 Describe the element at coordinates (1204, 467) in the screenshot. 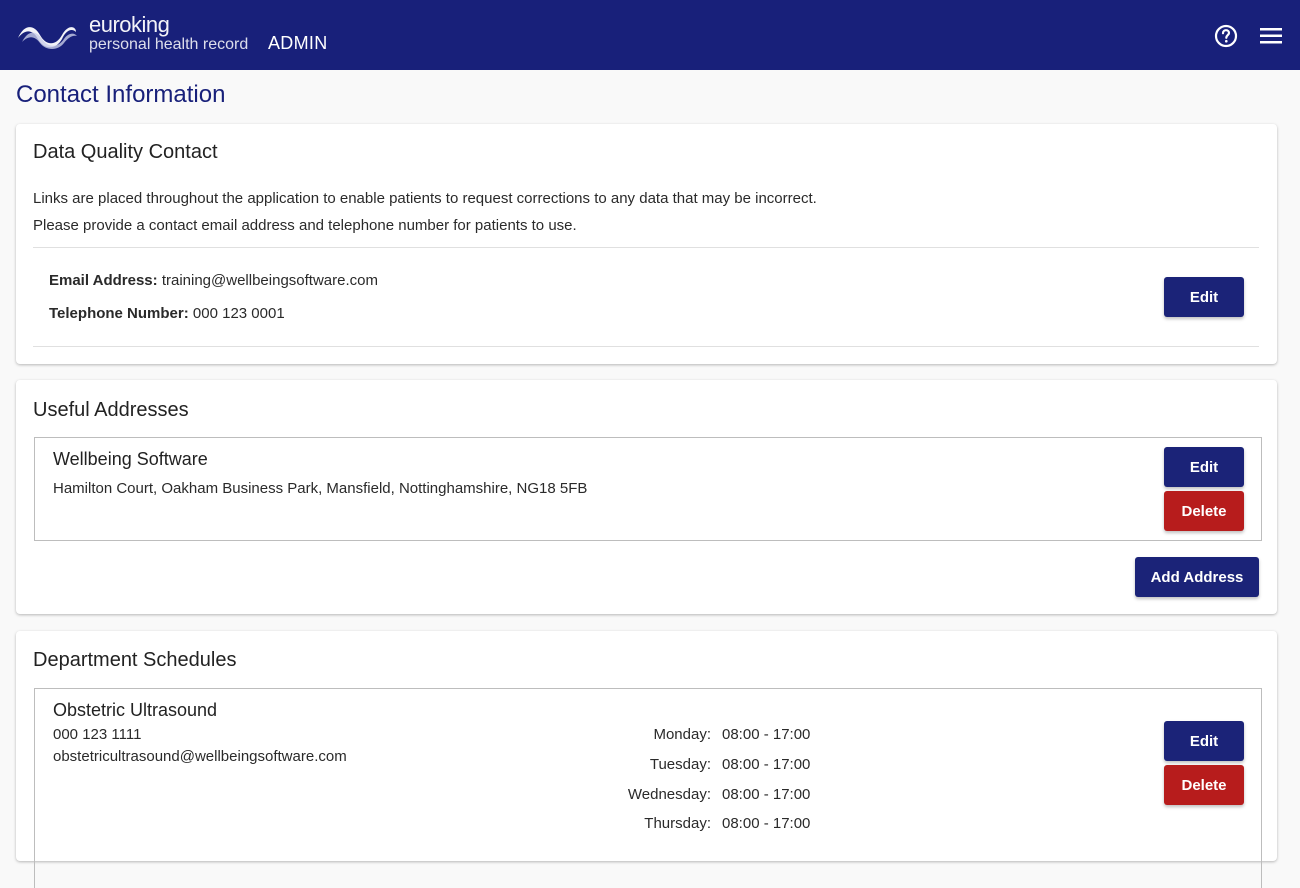

I see `edit-address-button: Edit` at that location.